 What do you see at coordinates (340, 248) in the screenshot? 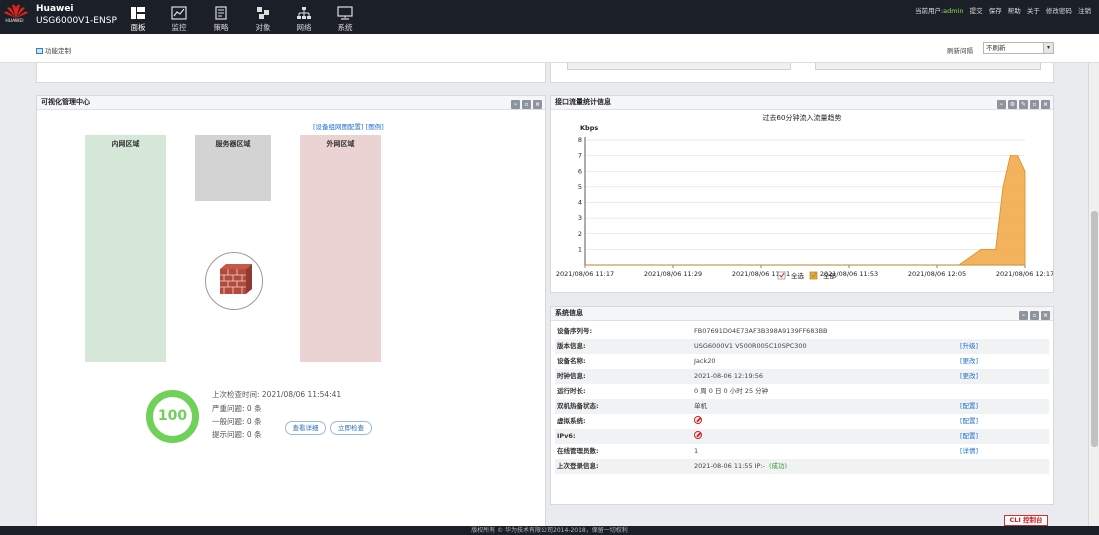
I see `zone-outer: 外网区域` at bounding box center [340, 248].